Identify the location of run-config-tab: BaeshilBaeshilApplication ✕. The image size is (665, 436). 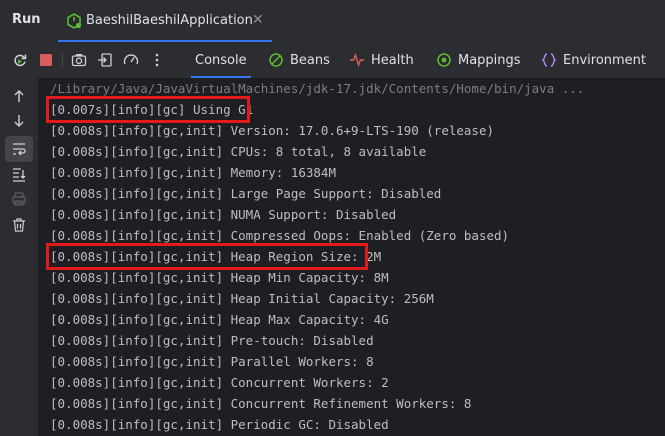
(165, 21).